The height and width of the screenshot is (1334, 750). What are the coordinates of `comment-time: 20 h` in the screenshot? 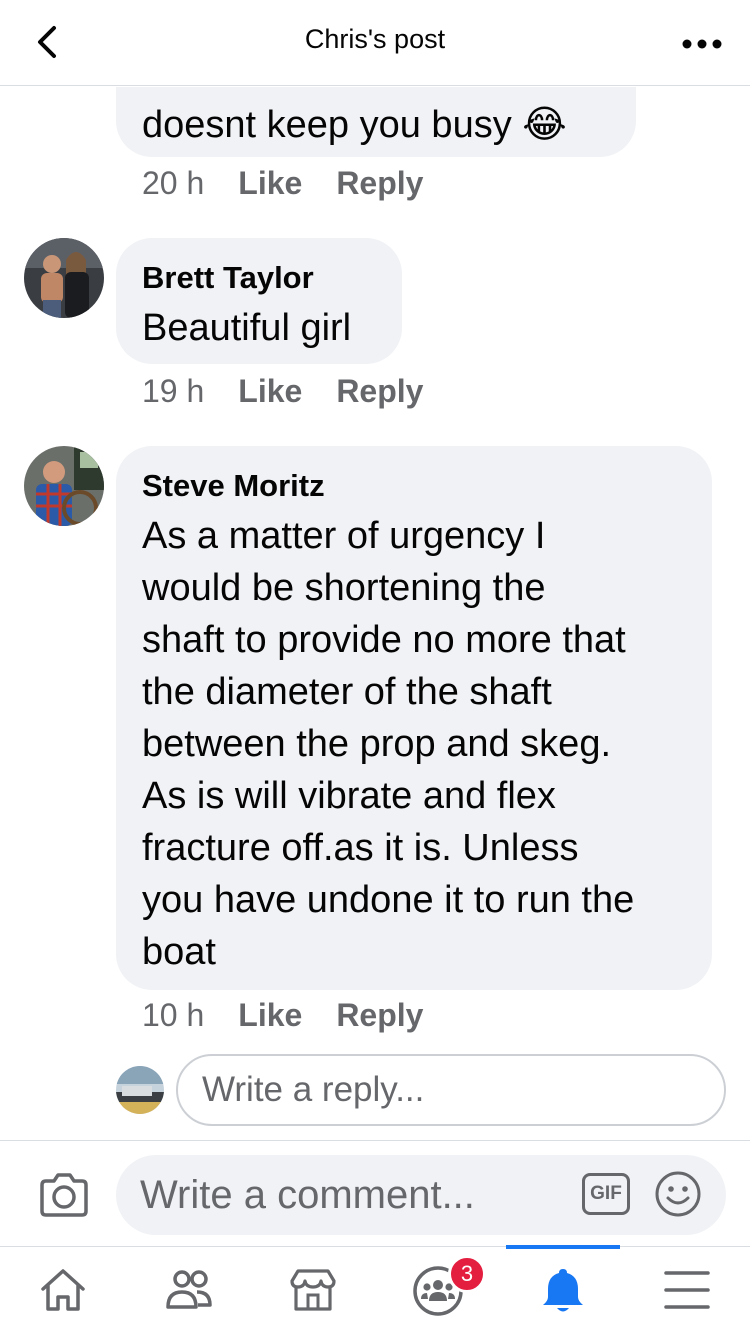 It's located at (173, 183).